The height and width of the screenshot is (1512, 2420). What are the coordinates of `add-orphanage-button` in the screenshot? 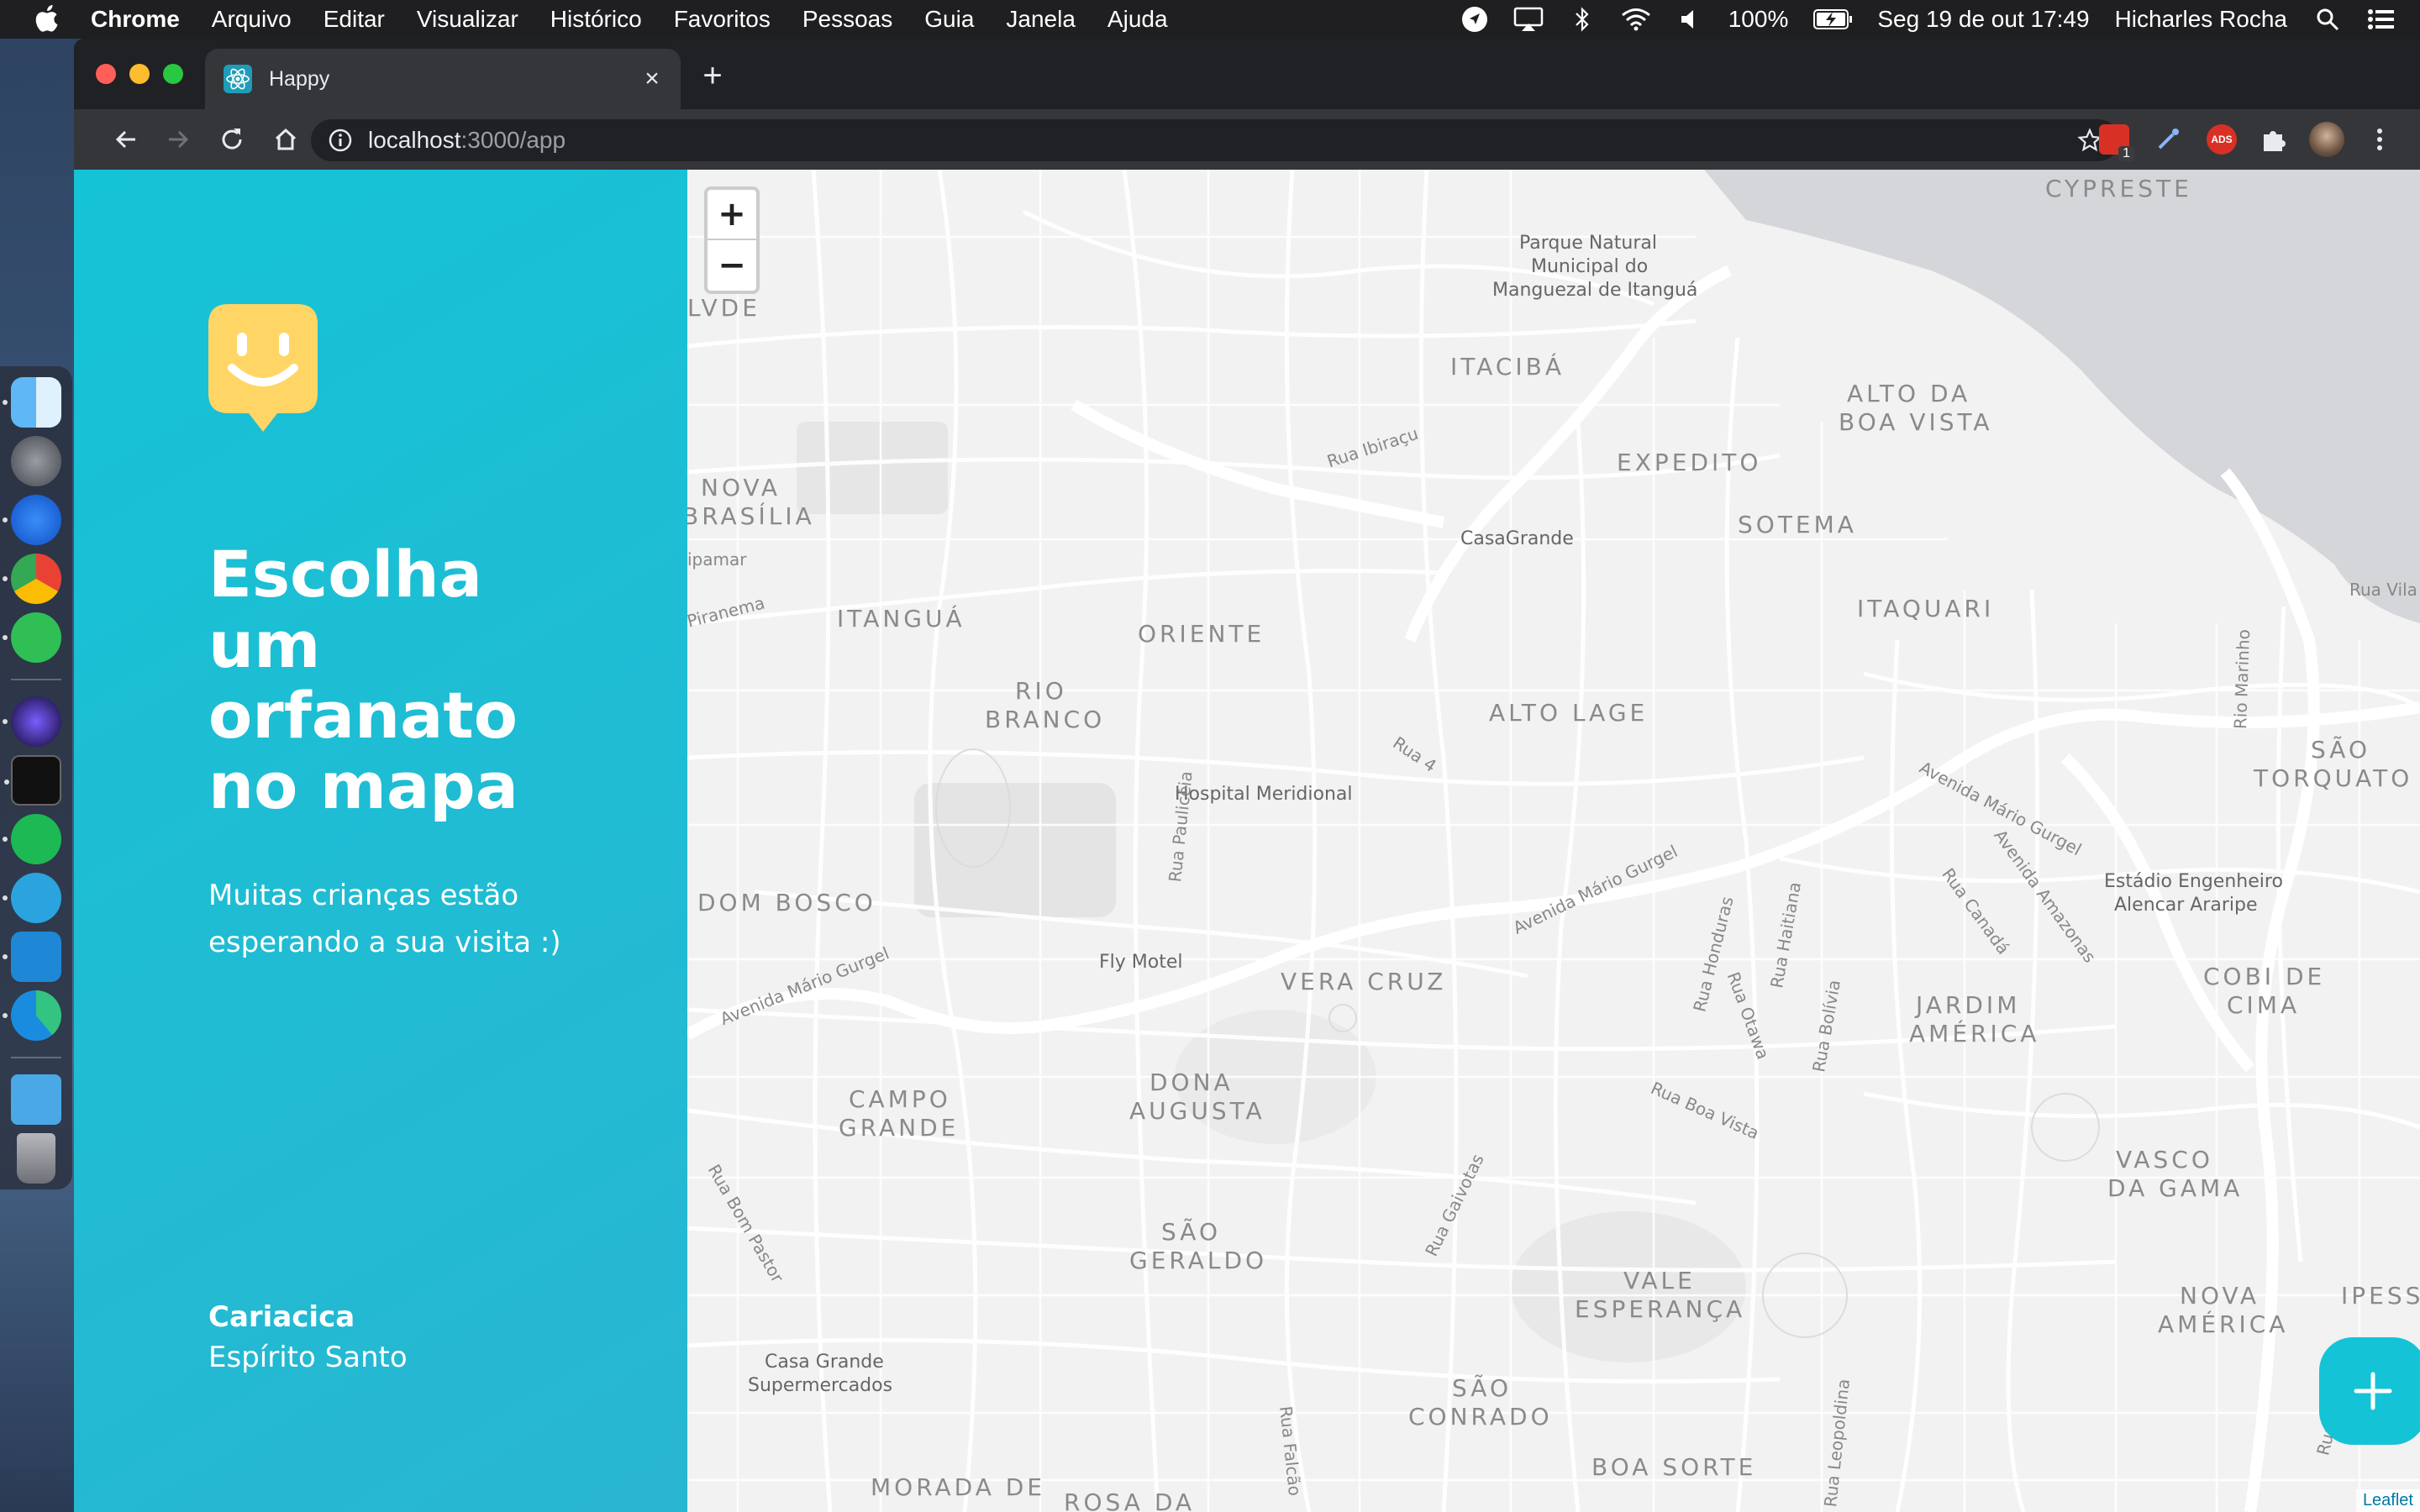 It's located at (2369, 1391).